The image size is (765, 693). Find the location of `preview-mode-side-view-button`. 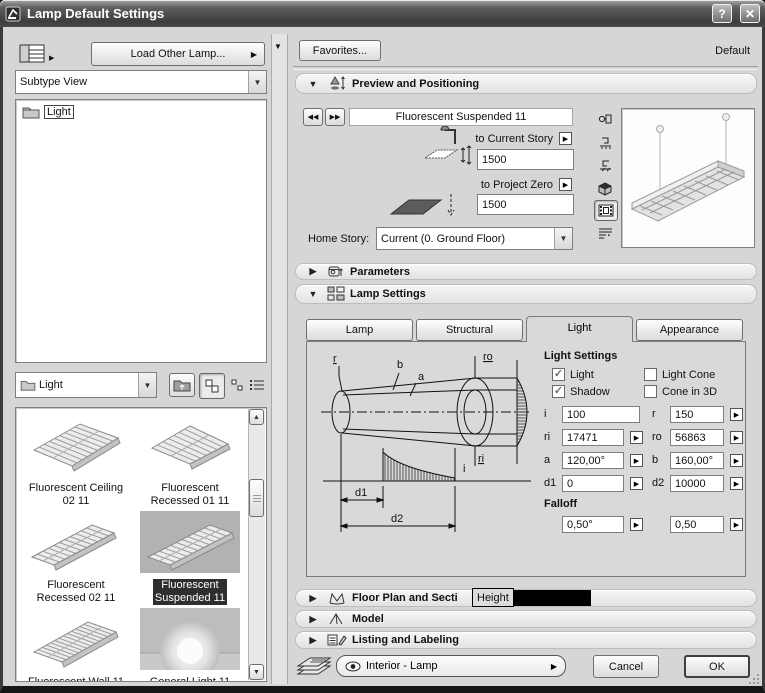

preview-mode-side-view-button is located at coordinates (605, 165).